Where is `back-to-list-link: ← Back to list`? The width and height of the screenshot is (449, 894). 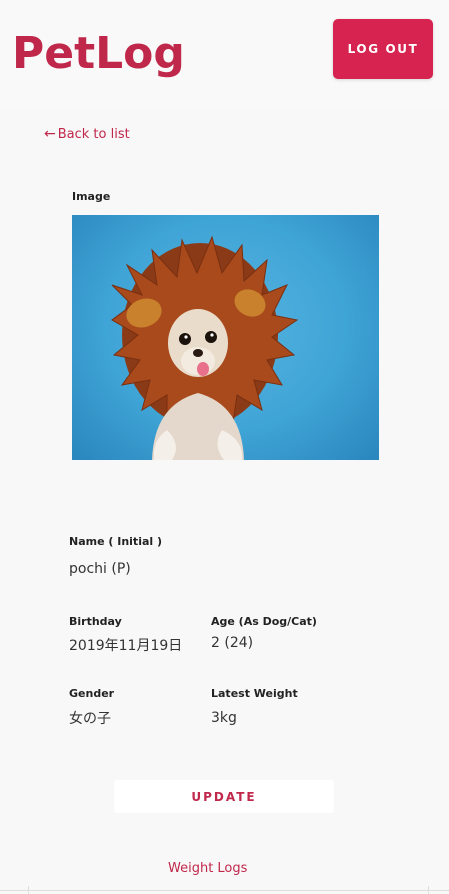 back-to-list-link: ← Back to list is located at coordinates (87, 134).